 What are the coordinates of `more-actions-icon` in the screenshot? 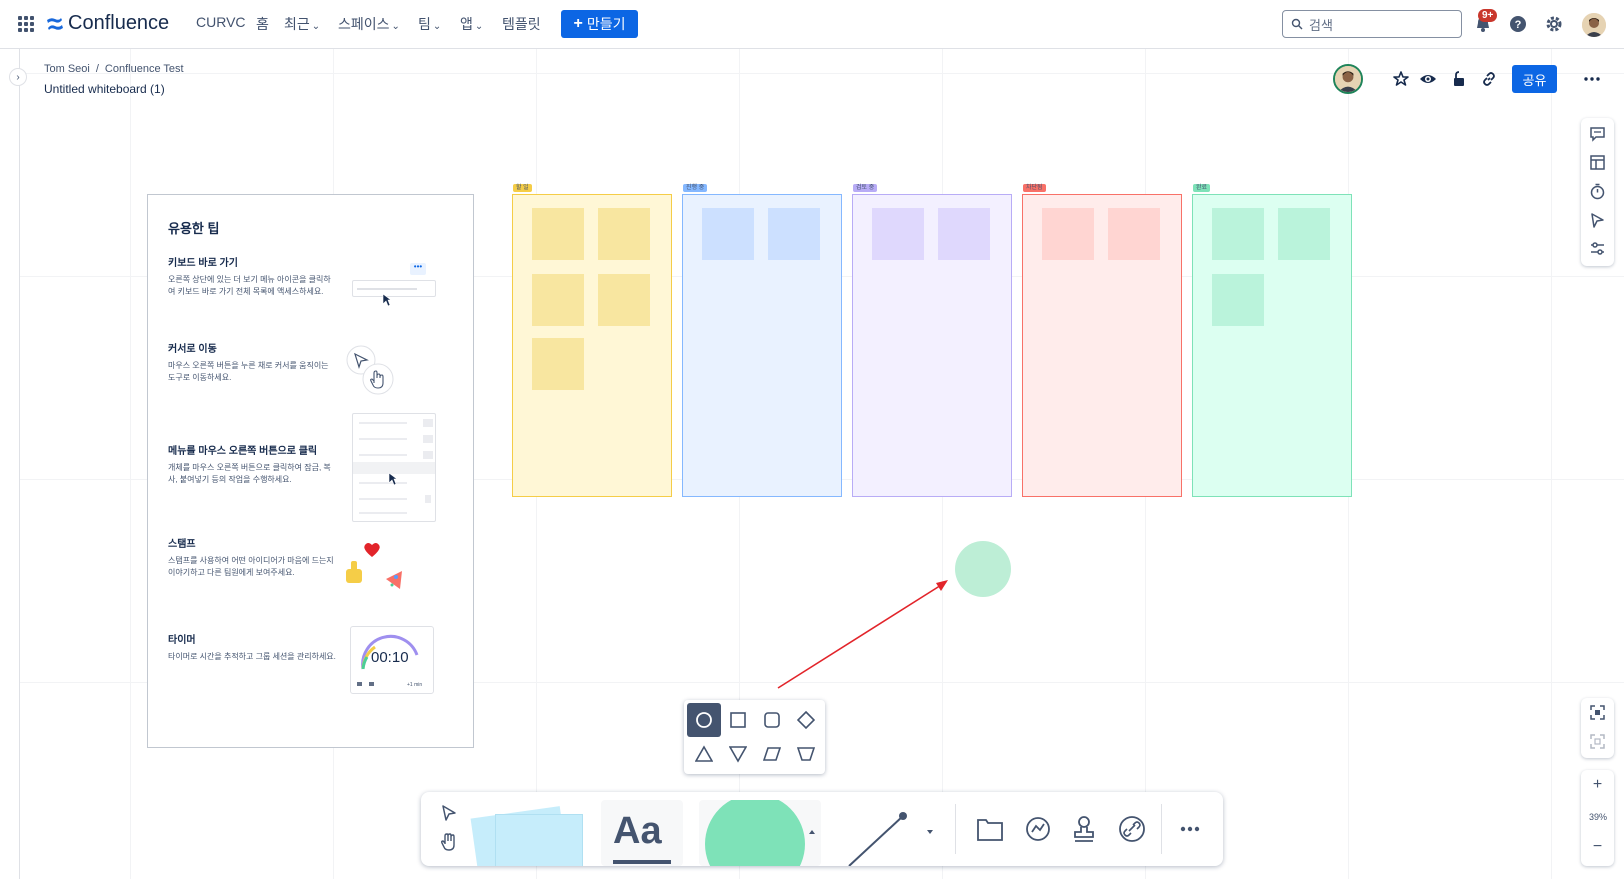 It's located at (1592, 79).